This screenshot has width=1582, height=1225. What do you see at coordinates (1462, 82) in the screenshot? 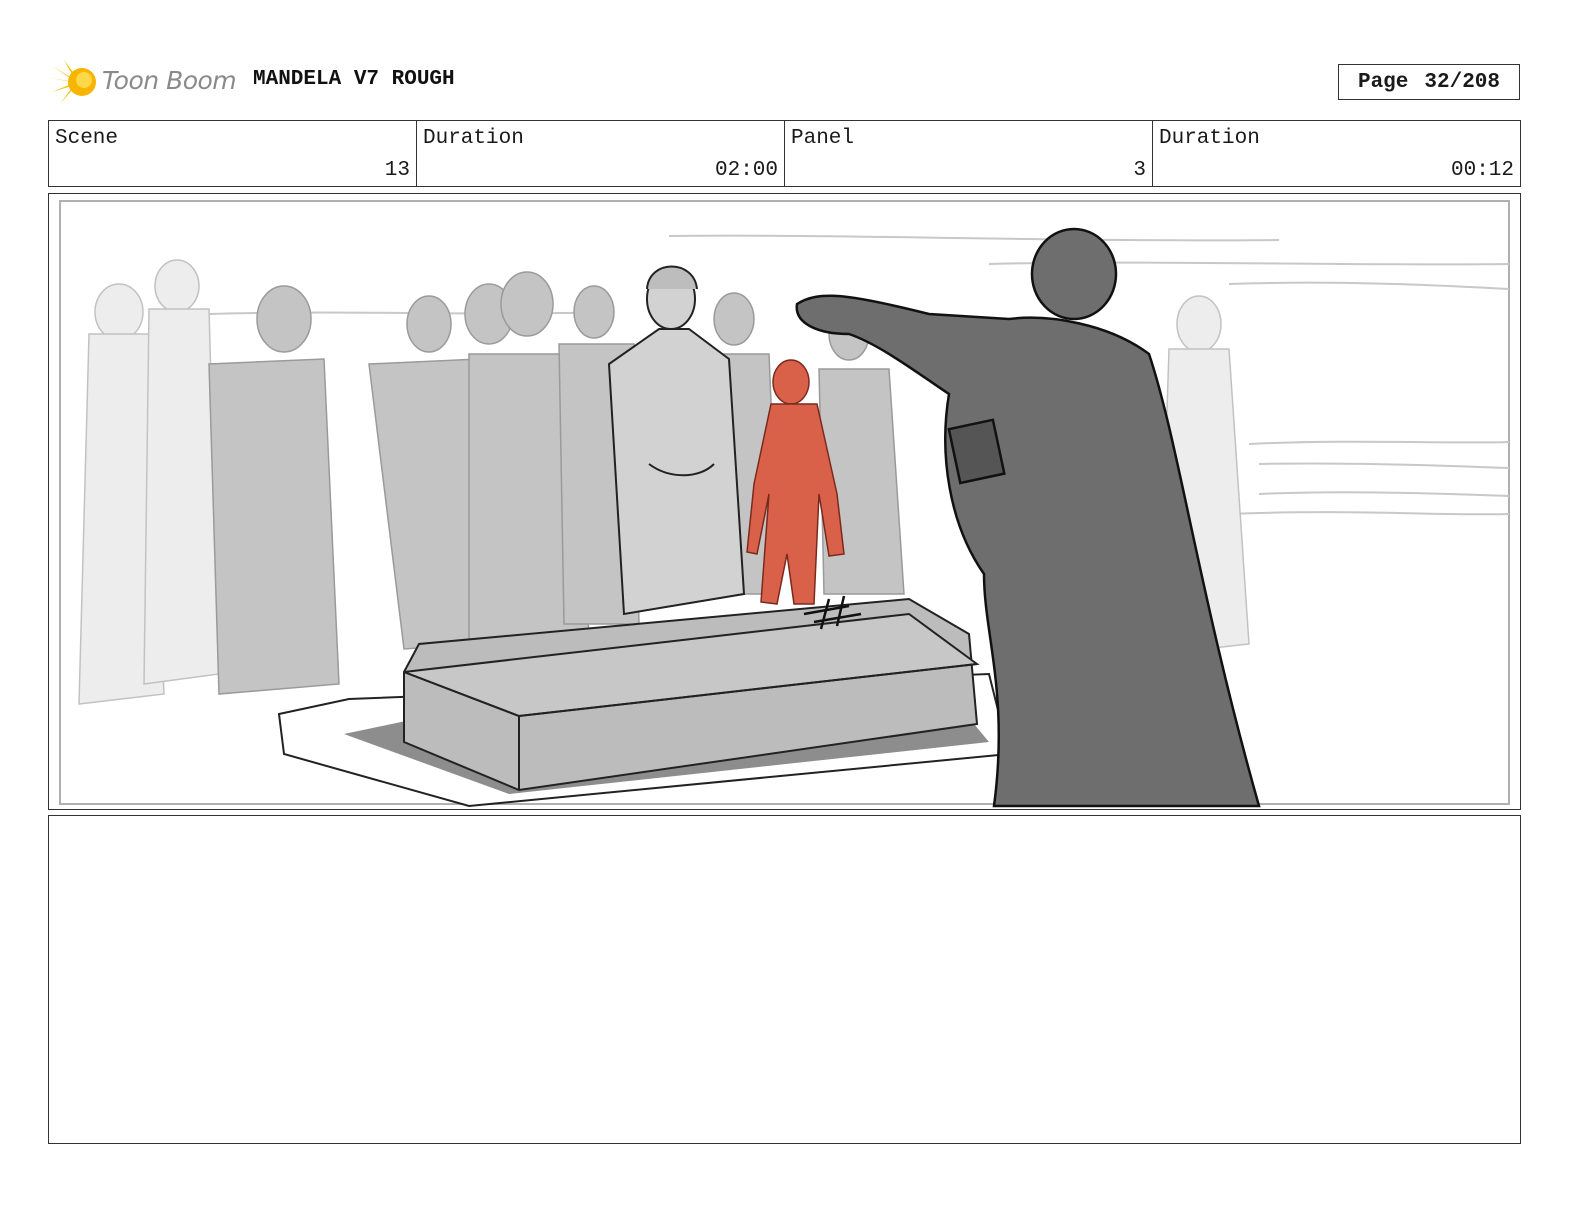
I see `page-number: 32/208` at bounding box center [1462, 82].